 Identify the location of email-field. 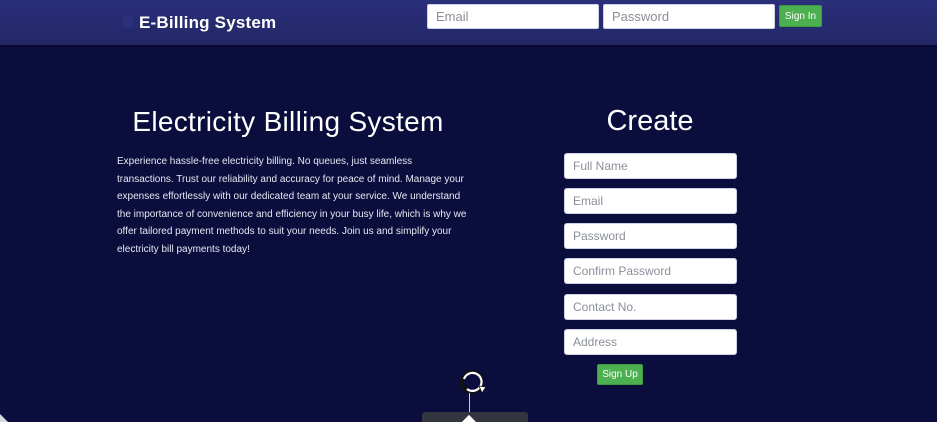
(650, 201).